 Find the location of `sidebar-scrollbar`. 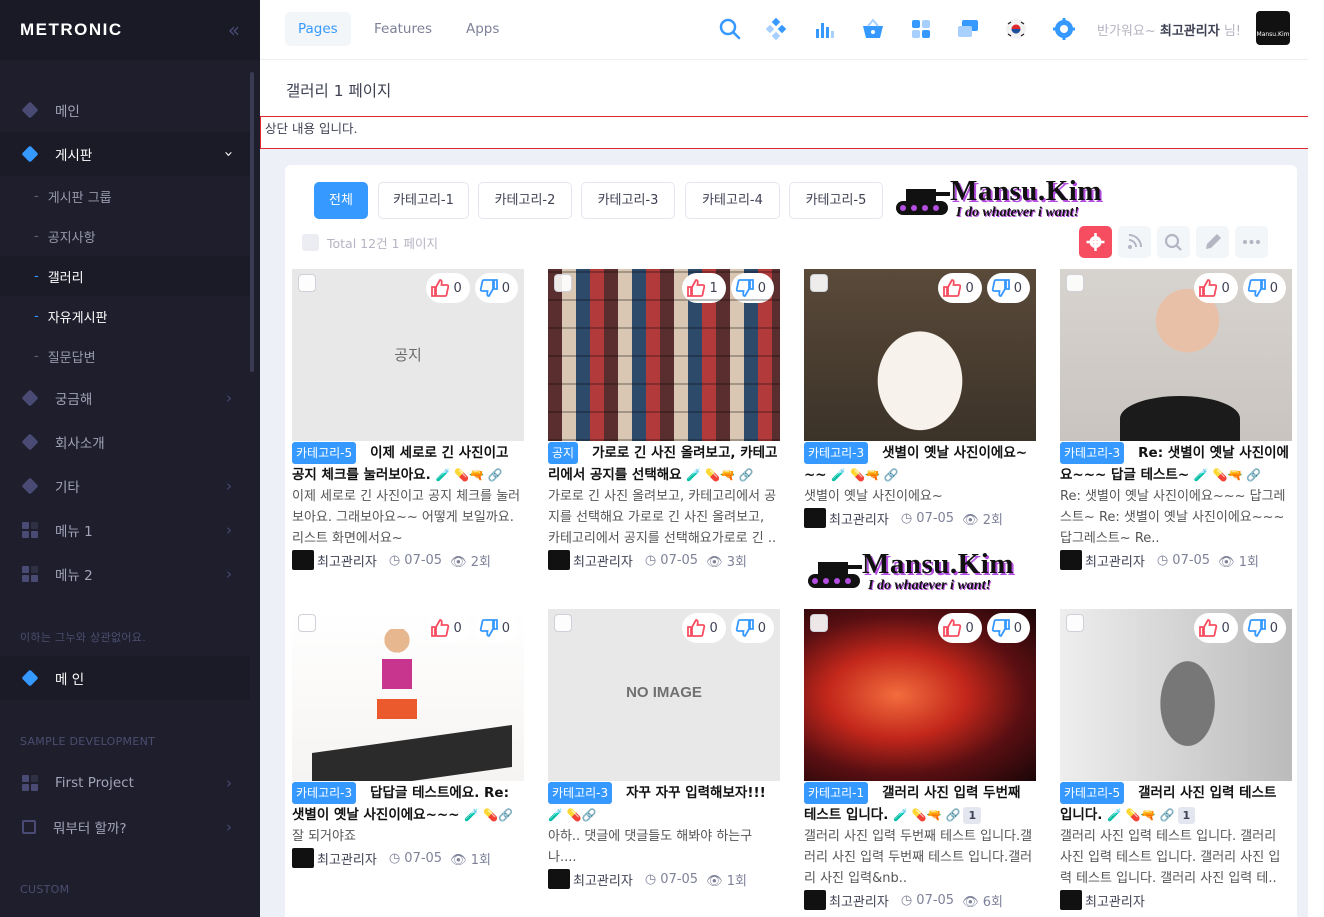

sidebar-scrollbar is located at coordinates (252, 222).